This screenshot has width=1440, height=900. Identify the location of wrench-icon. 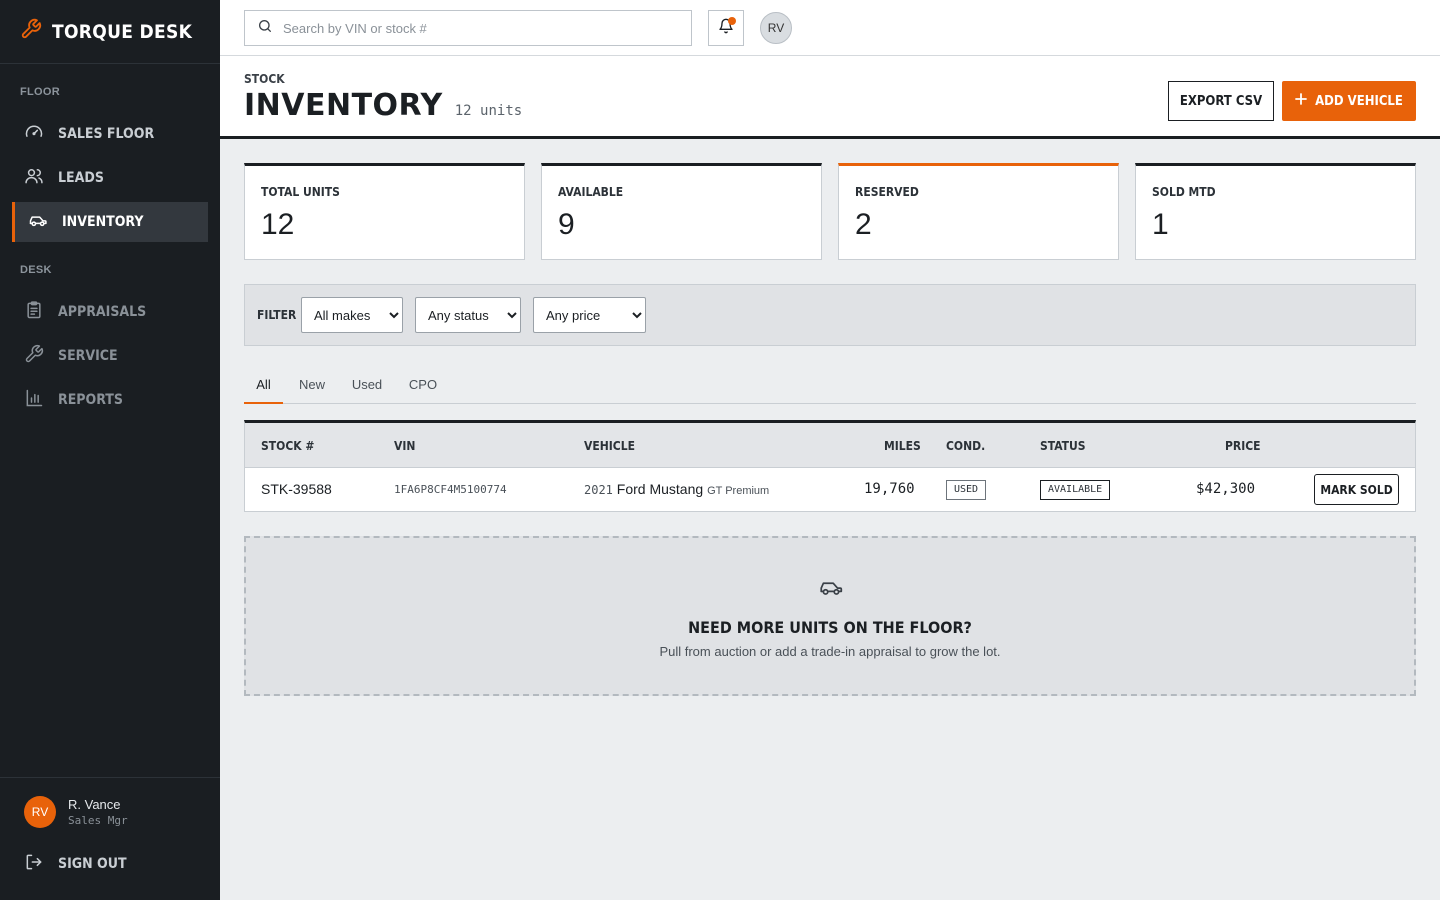
(34, 356).